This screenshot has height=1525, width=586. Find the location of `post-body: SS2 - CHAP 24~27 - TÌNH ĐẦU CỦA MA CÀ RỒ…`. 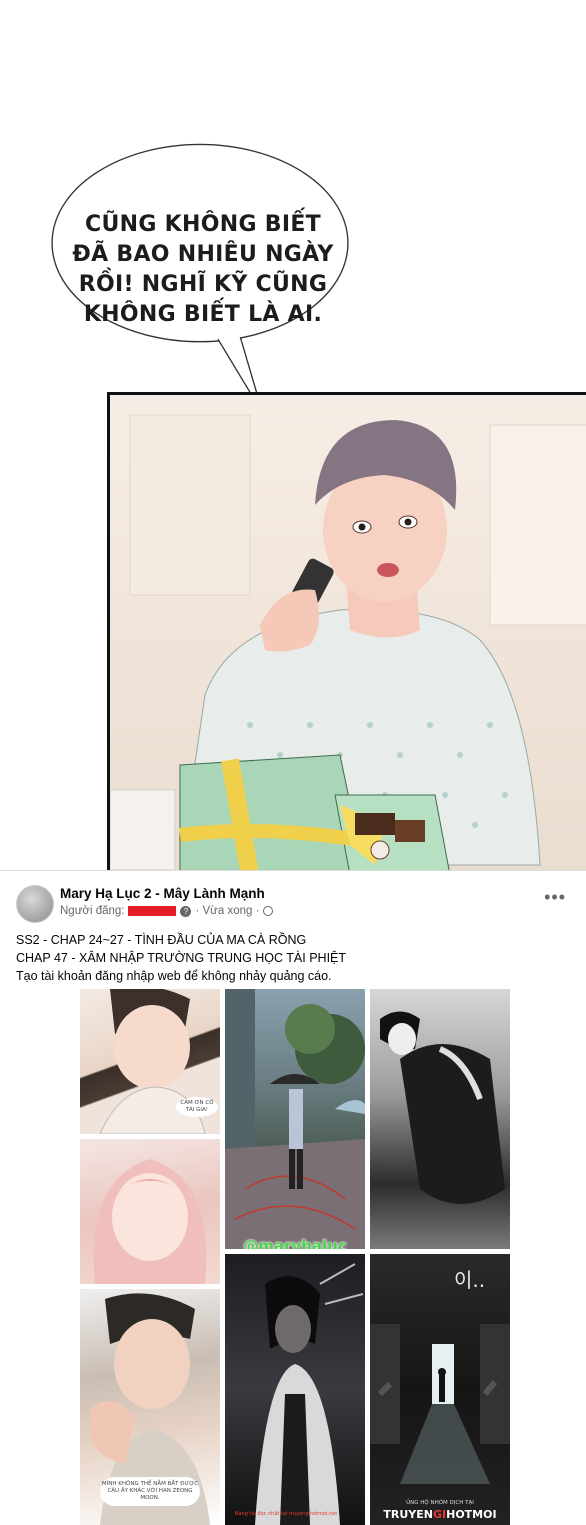

post-body: SS2 - CHAP 24~27 - TÌNH ĐẦU CỦA MA CÀ RỒ… is located at coordinates (181, 958).